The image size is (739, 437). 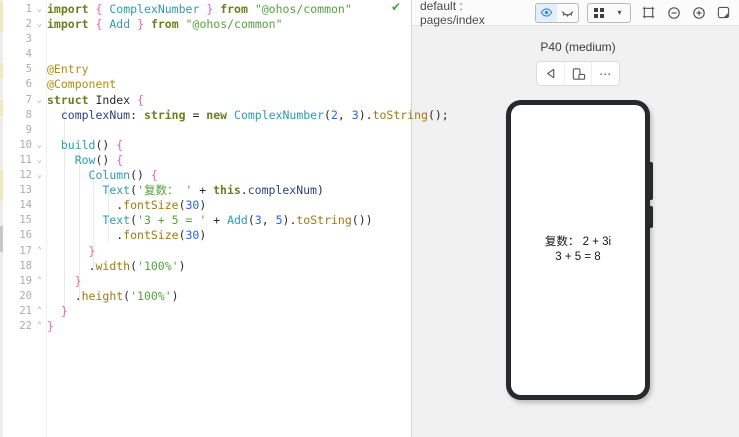 What do you see at coordinates (237, 220) in the screenshot?
I see `code-text: Text('3 + 5 = ' + Add(3, 5).toString())` at bounding box center [237, 220].